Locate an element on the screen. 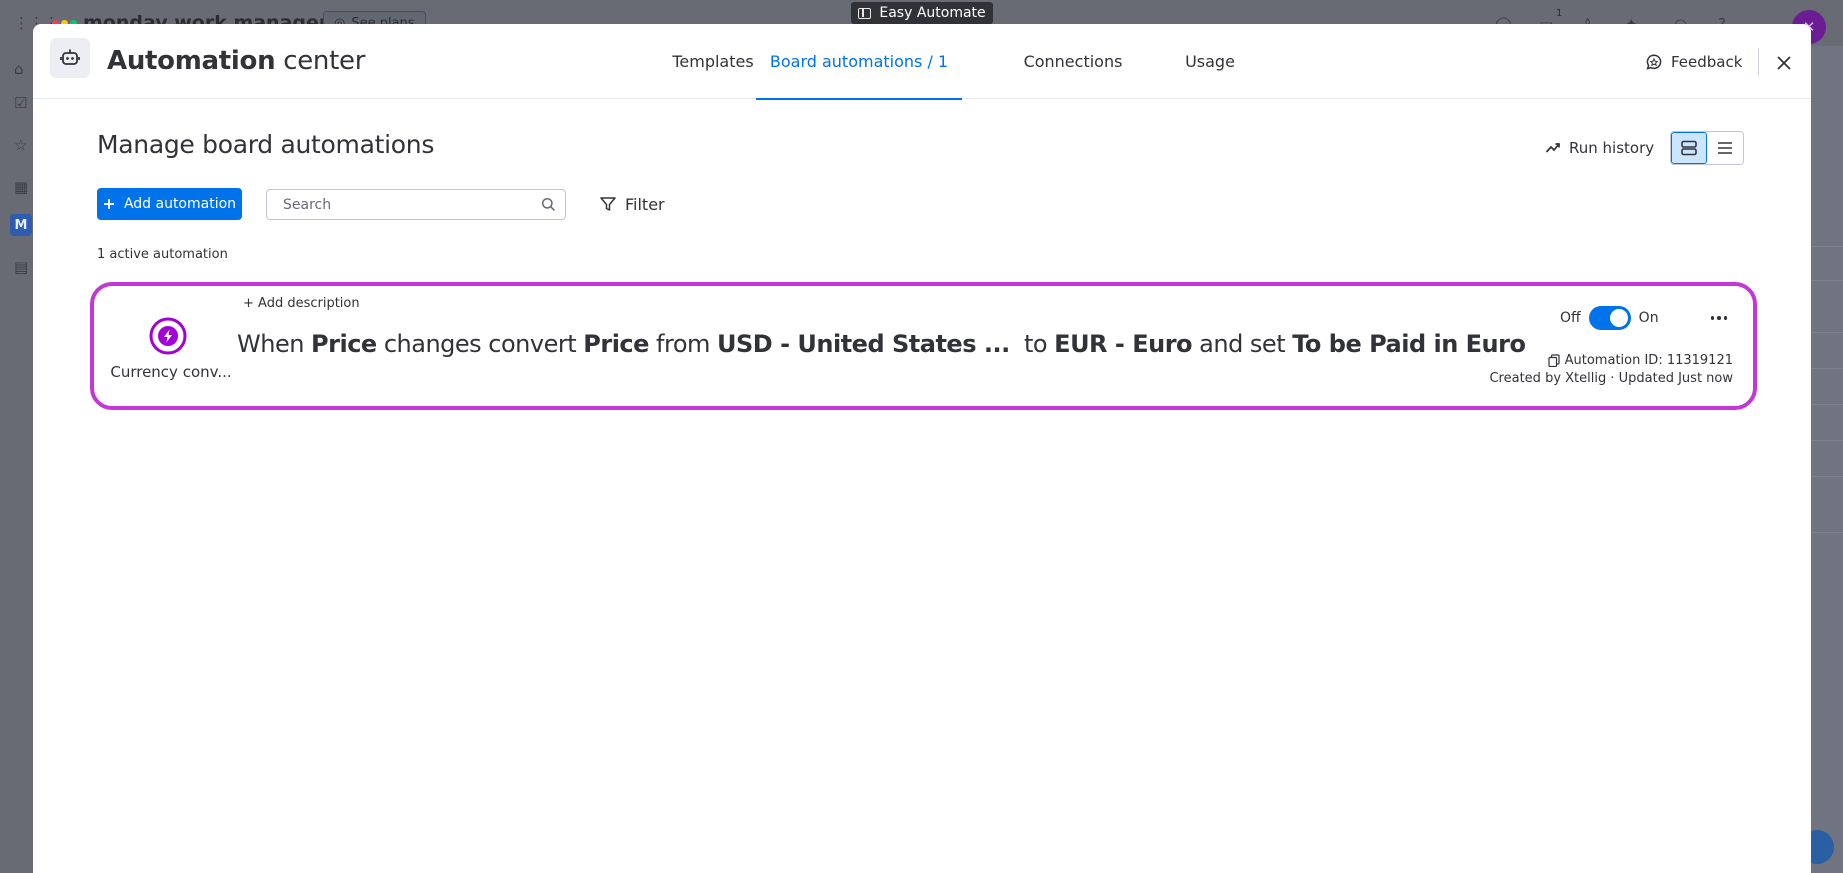 The height and width of the screenshot is (873, 1843). tab-board-automations: Board automations / 1 is located at coordinates (859, 62).